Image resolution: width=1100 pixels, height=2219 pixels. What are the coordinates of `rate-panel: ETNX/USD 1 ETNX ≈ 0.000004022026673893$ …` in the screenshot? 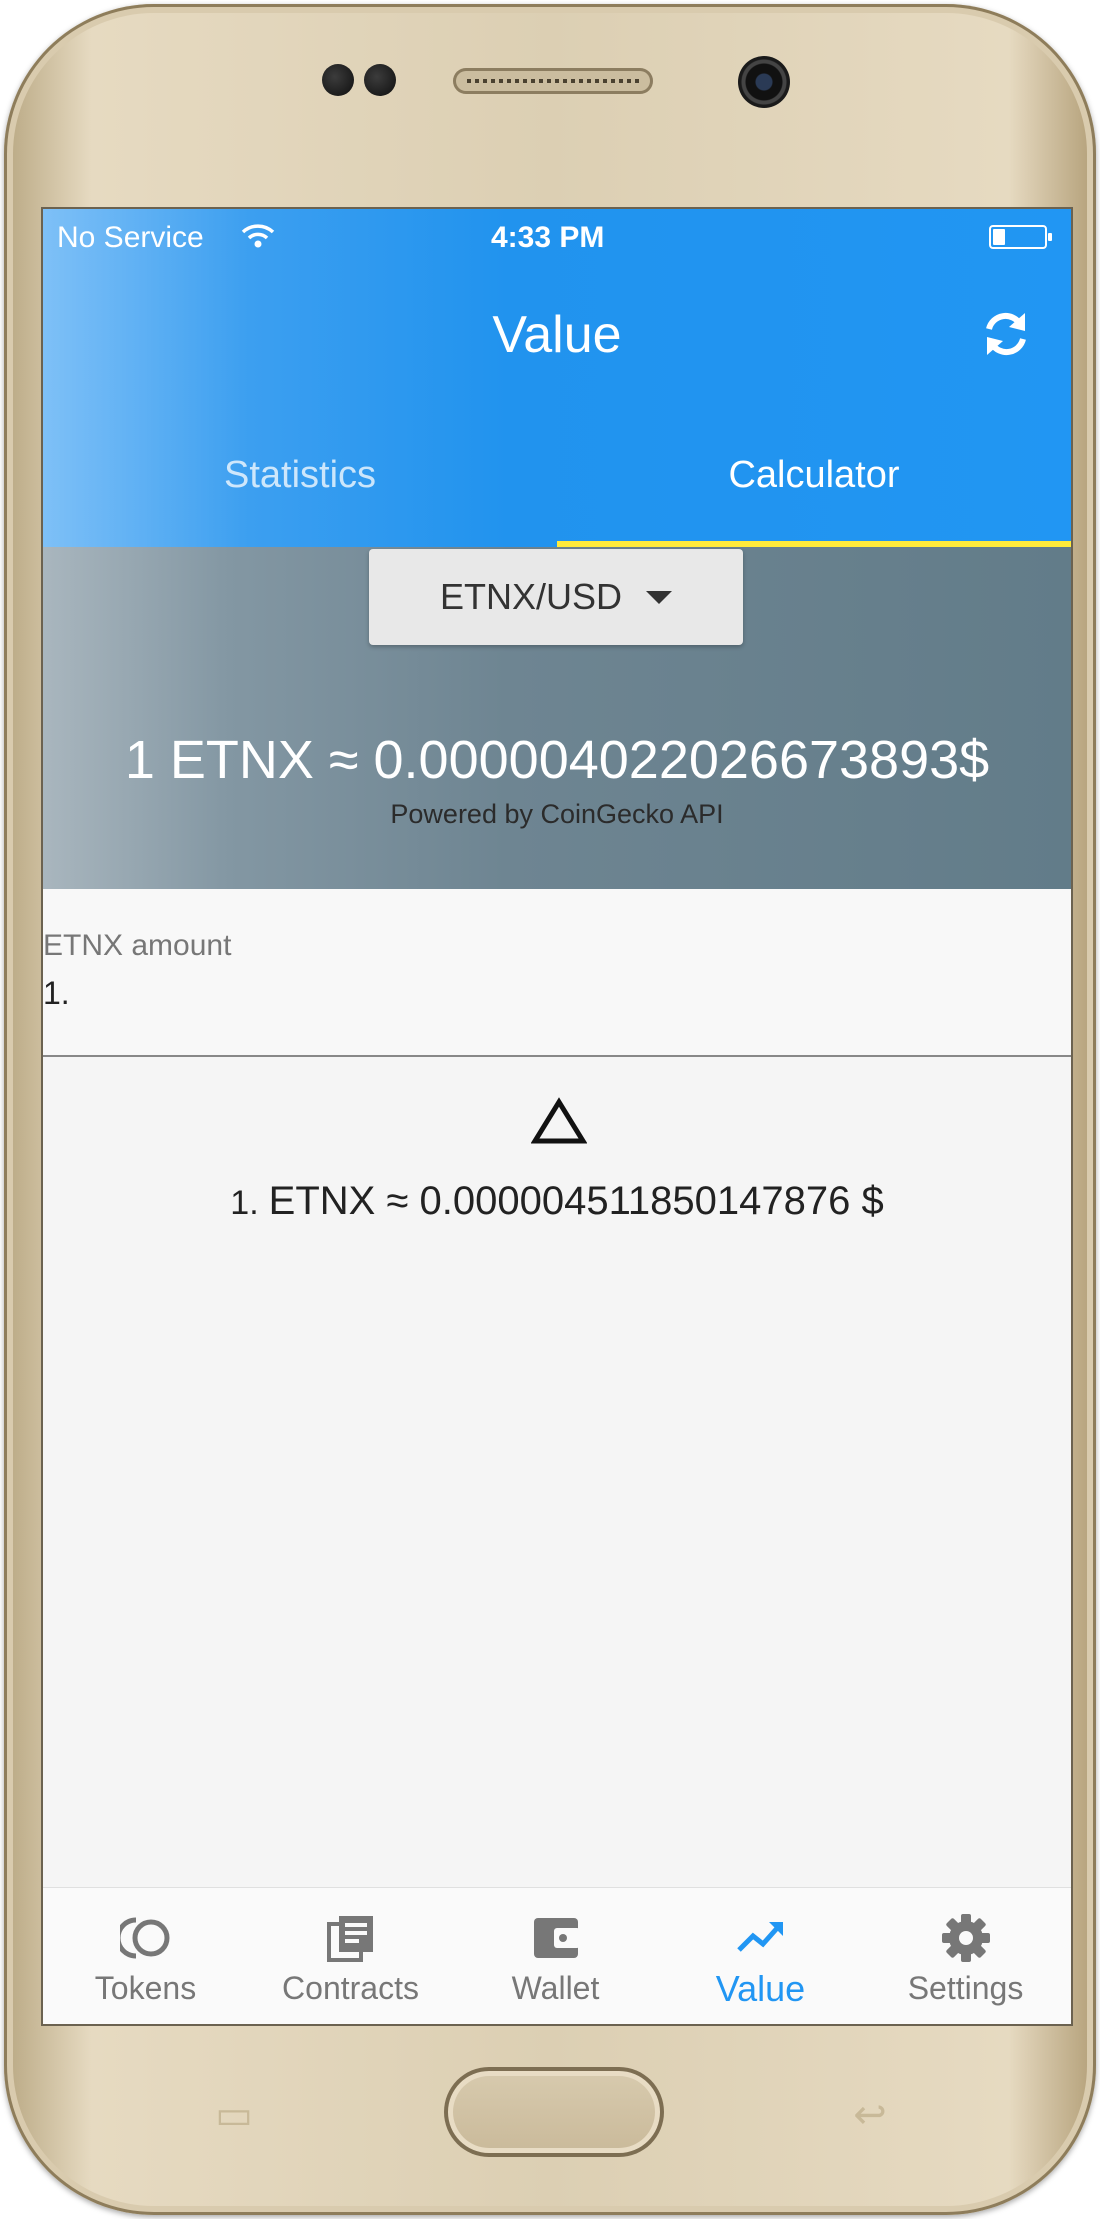 It's located at (557, 718).